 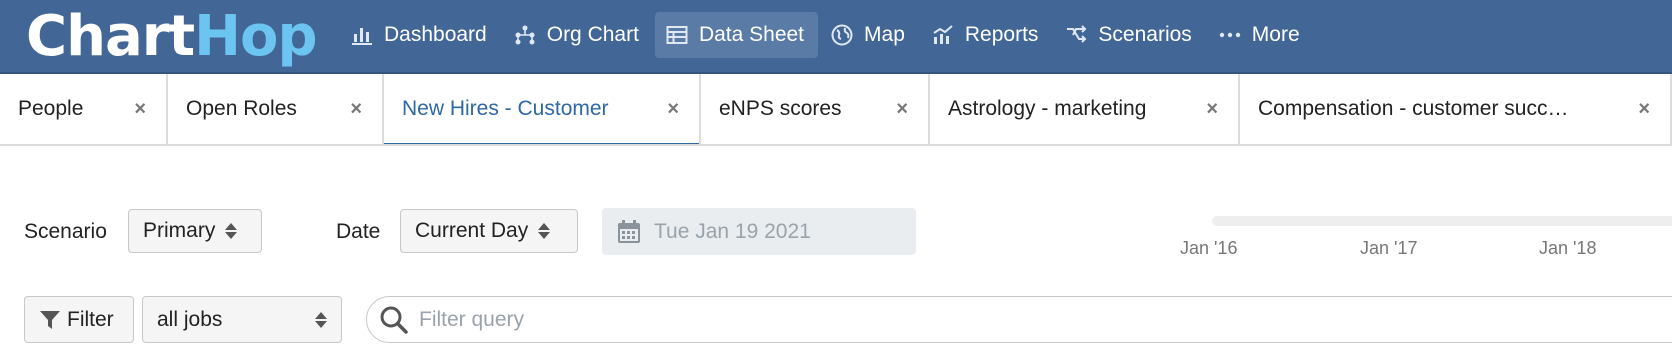 What do you see at coordinates (919, 319) in the screenshot?
I see `filter-query-input` at bounding box center [919, 319].